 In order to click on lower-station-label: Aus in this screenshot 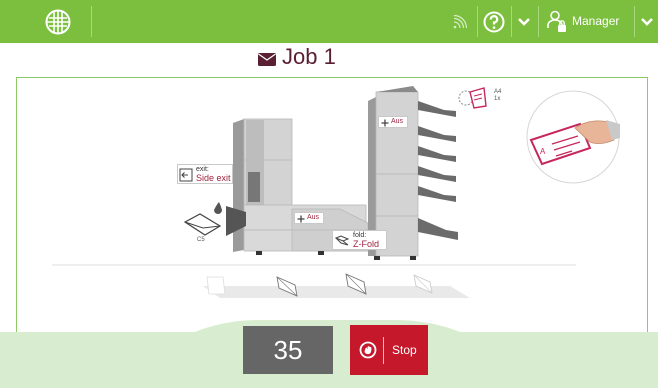, I will do `click(313, 217)`.